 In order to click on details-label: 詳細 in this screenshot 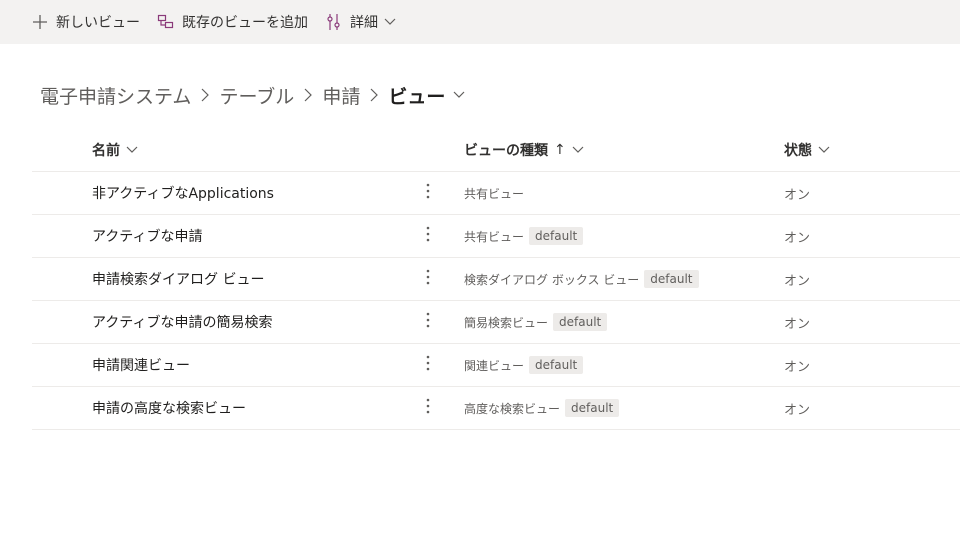, I will do `click(364, 23)`.